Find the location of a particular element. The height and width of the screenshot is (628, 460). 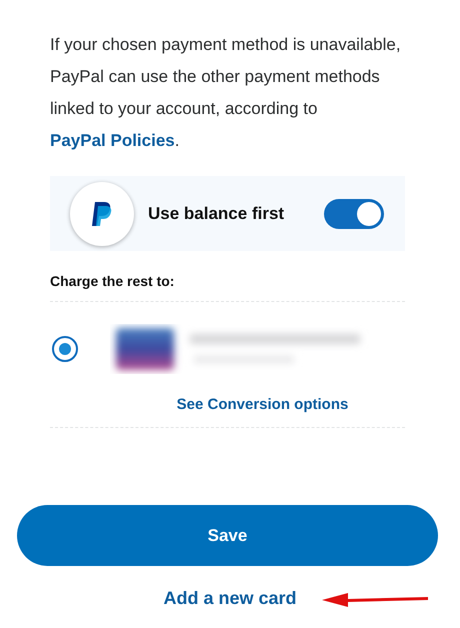

radio-button is located at coordinates (65, 349).